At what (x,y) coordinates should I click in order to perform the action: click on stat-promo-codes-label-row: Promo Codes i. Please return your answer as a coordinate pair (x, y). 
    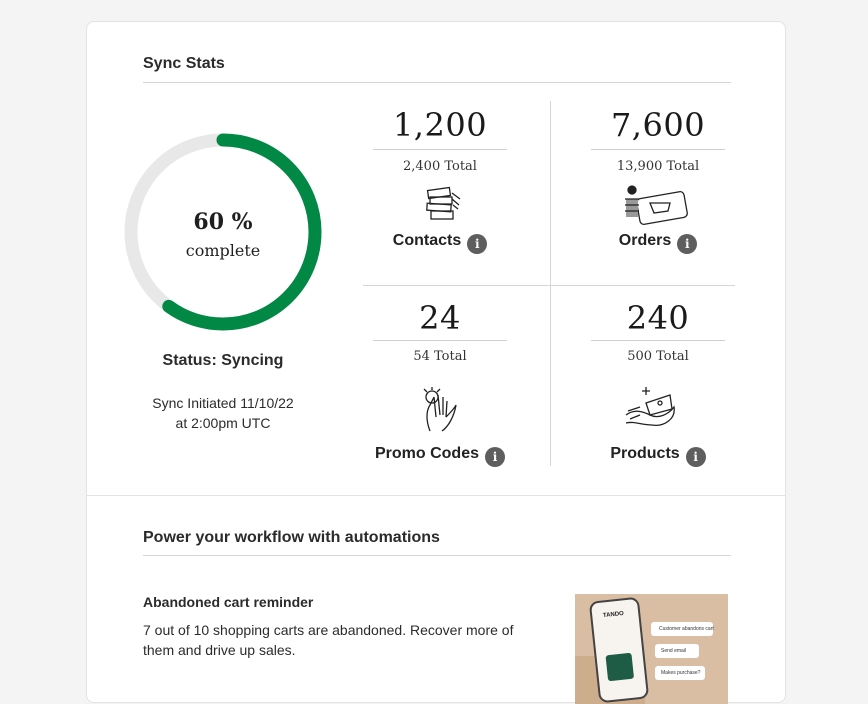
    Looking at the image, I should click on (440, 456).